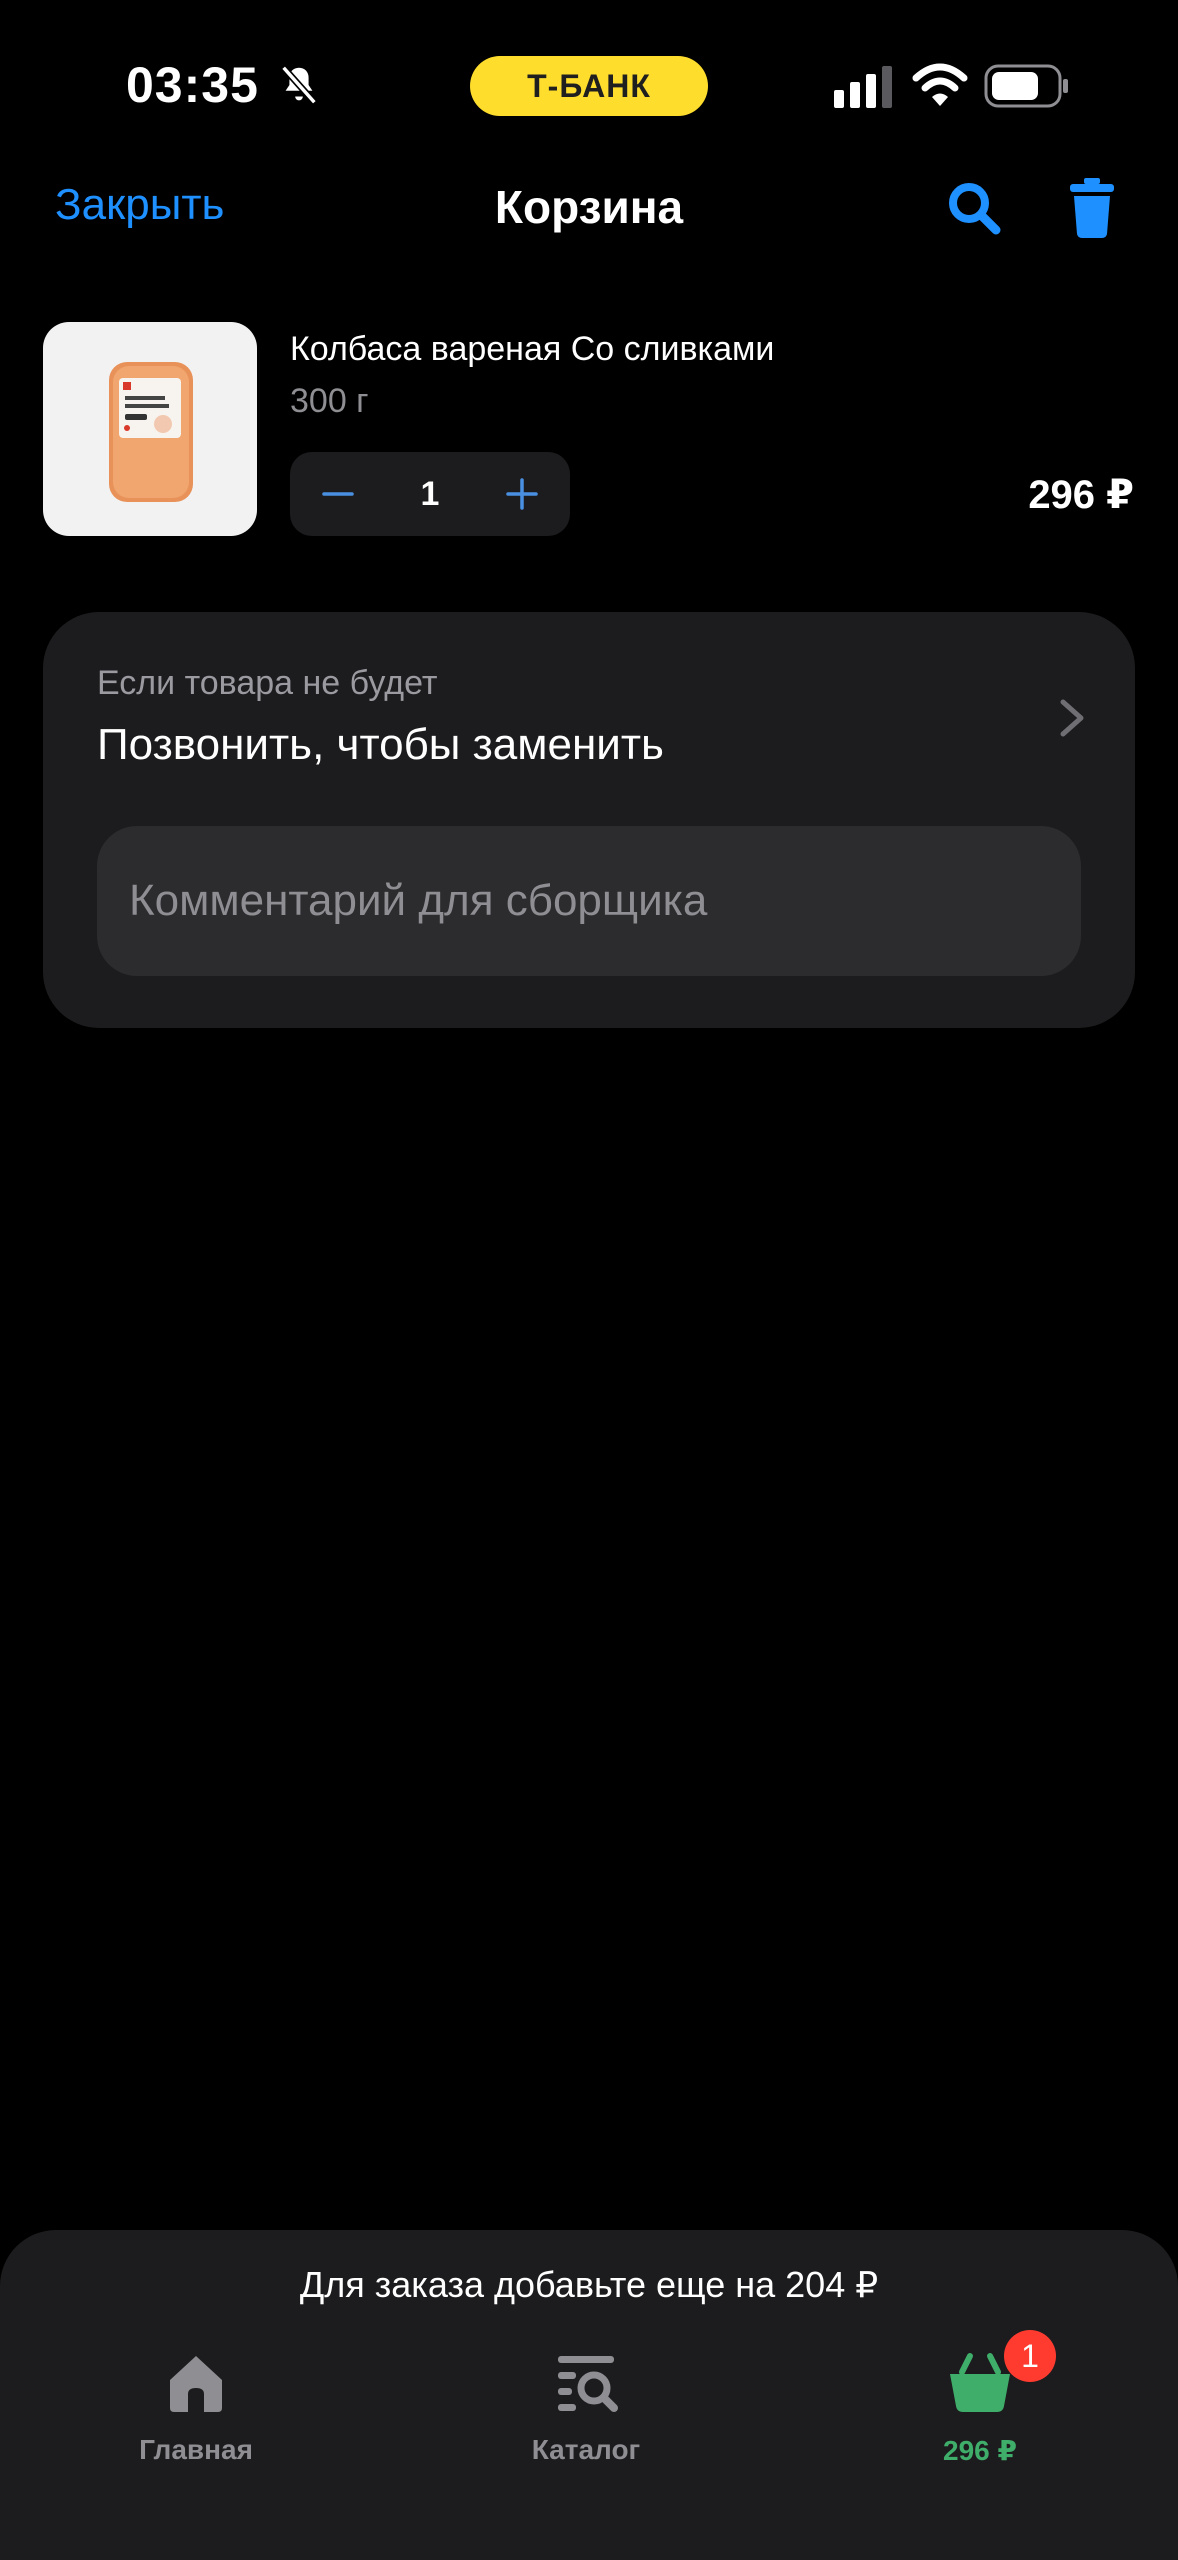 Image resolution: width=1178 pixels, height=2560 pixels. Describe the element at coordinates (1026, 86) in the screenshot. I see `battery-icon` at that location.